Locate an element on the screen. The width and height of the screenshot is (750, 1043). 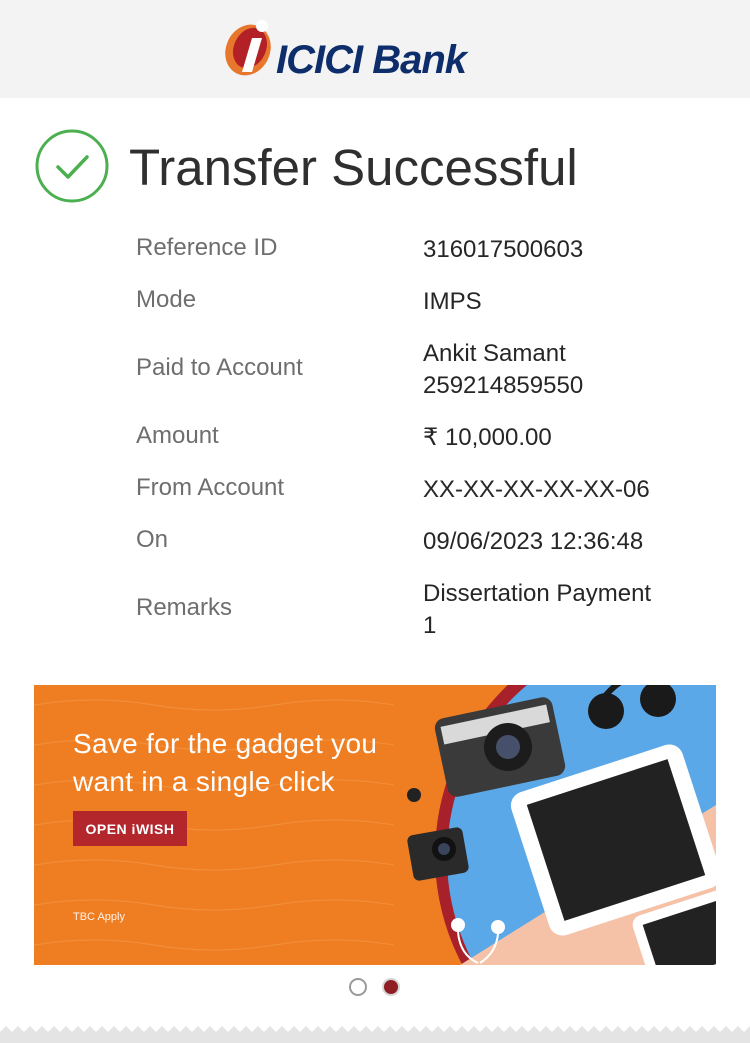
open-iwish-button: OPEN iWISH is located at coordinates (130, 828).